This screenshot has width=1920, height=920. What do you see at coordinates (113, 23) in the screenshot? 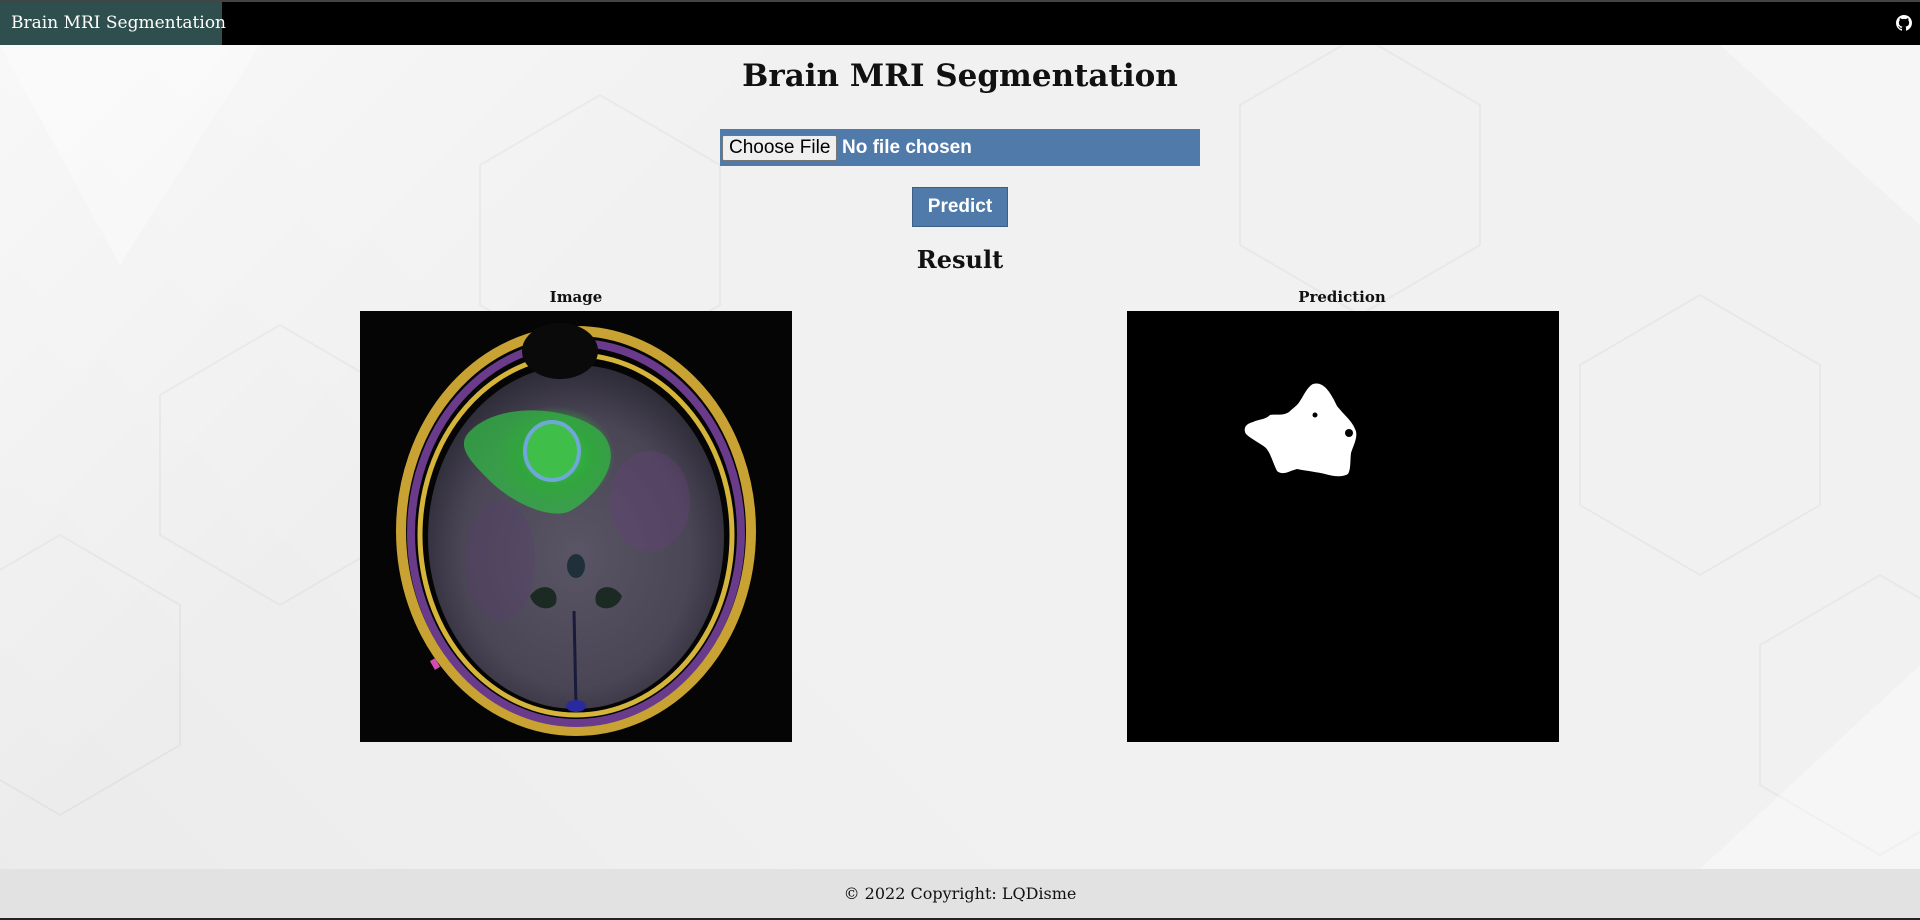
I see `navbar-brand: Brain MRI Segmentation` at bounding box center [113, 23].